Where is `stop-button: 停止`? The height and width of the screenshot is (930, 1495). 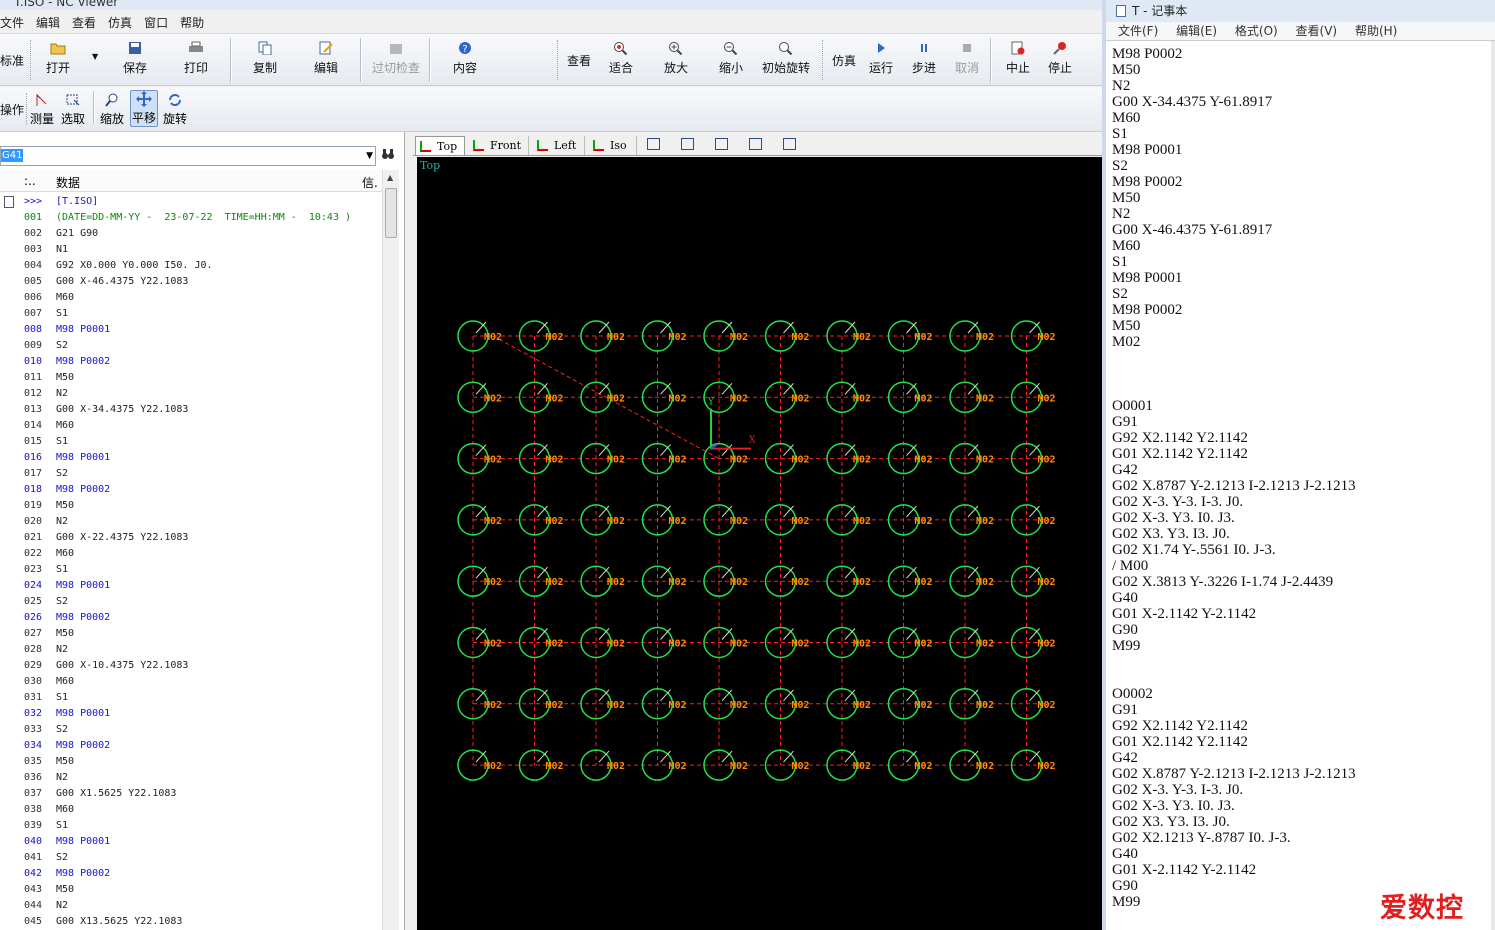
stop-button: 停止 is located at coordinates (1060, 58).